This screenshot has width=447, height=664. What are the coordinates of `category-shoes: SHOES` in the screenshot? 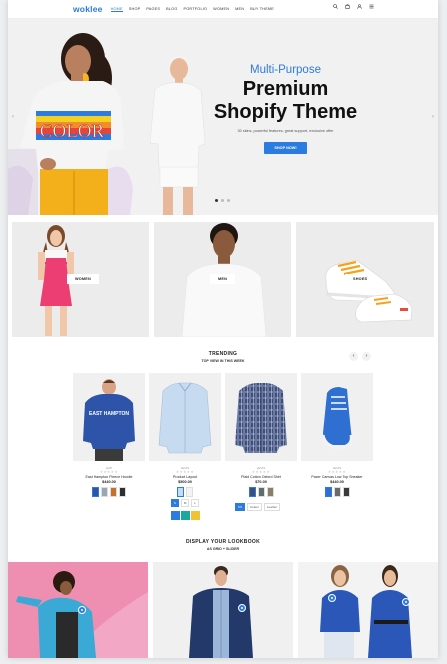 It's located at (365, 279).